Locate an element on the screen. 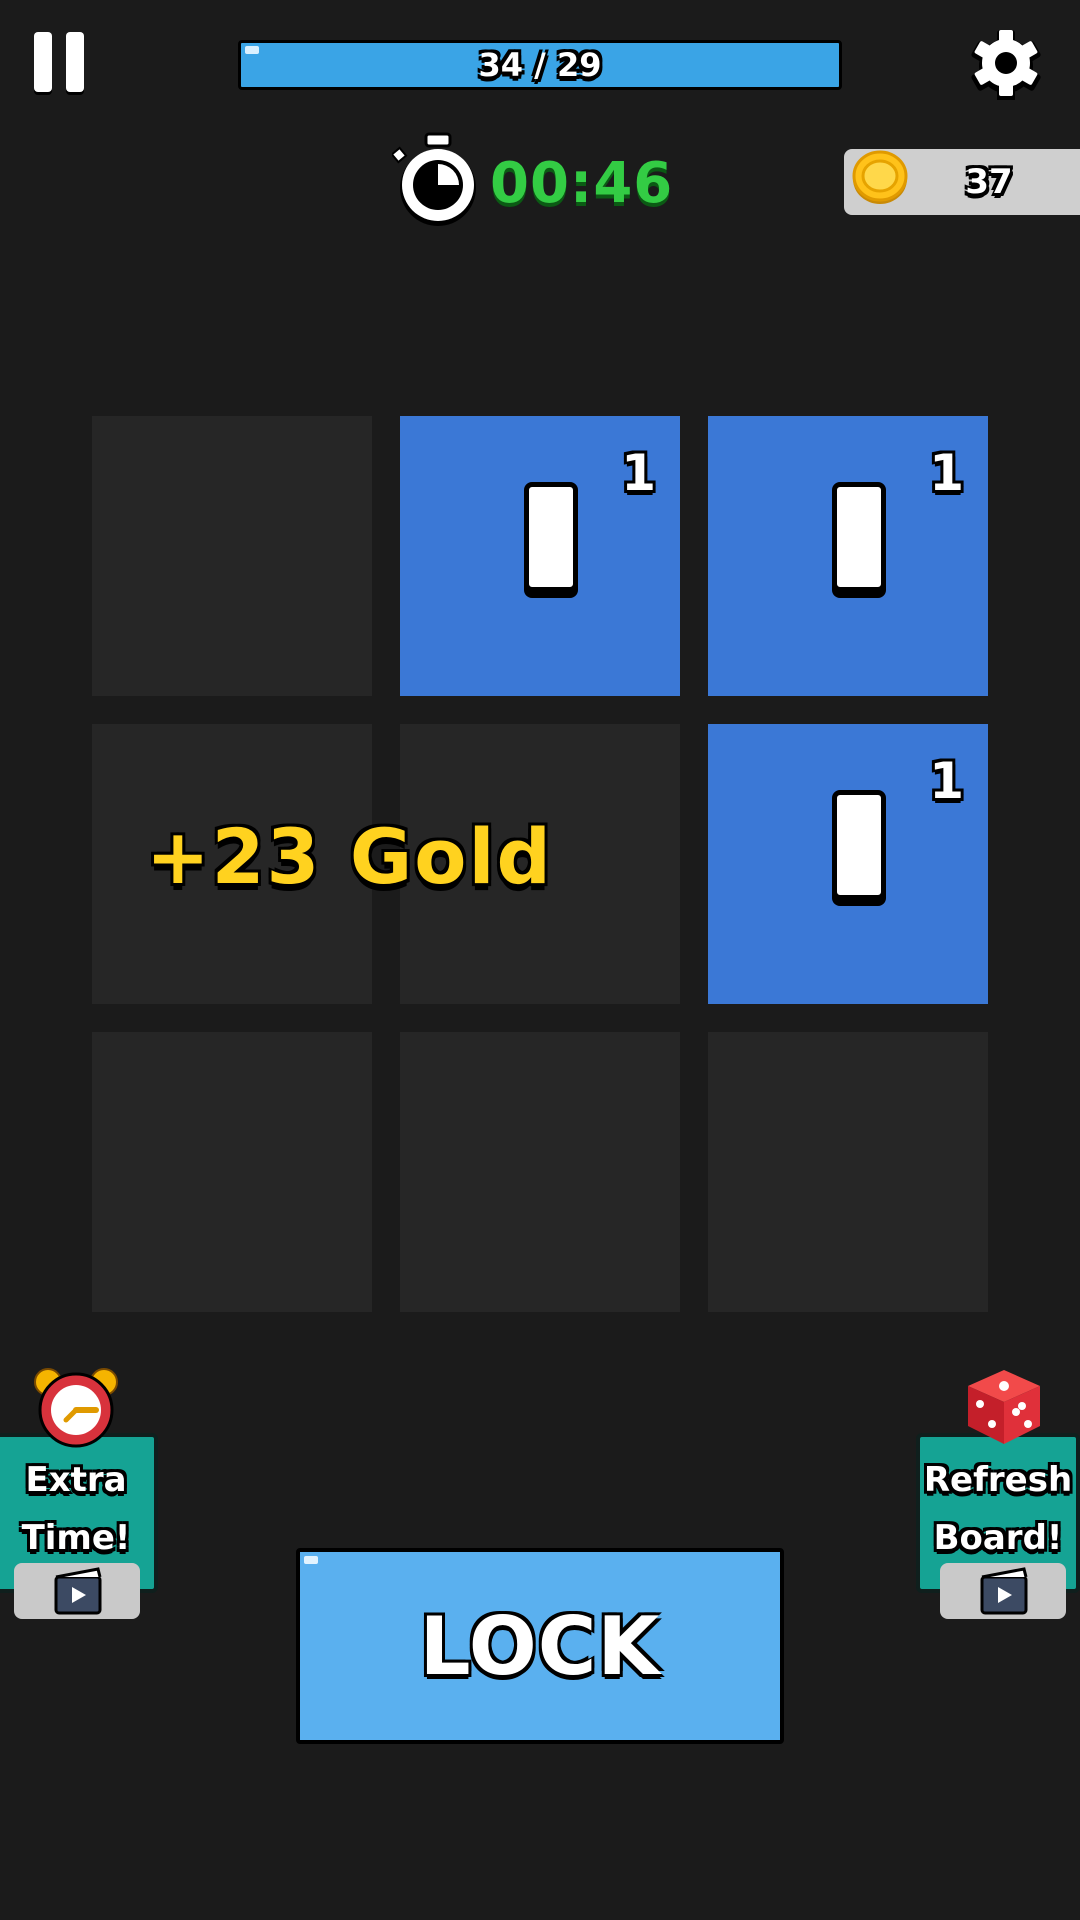  pause-icon-bar-left is located at coordinates (43, 62).